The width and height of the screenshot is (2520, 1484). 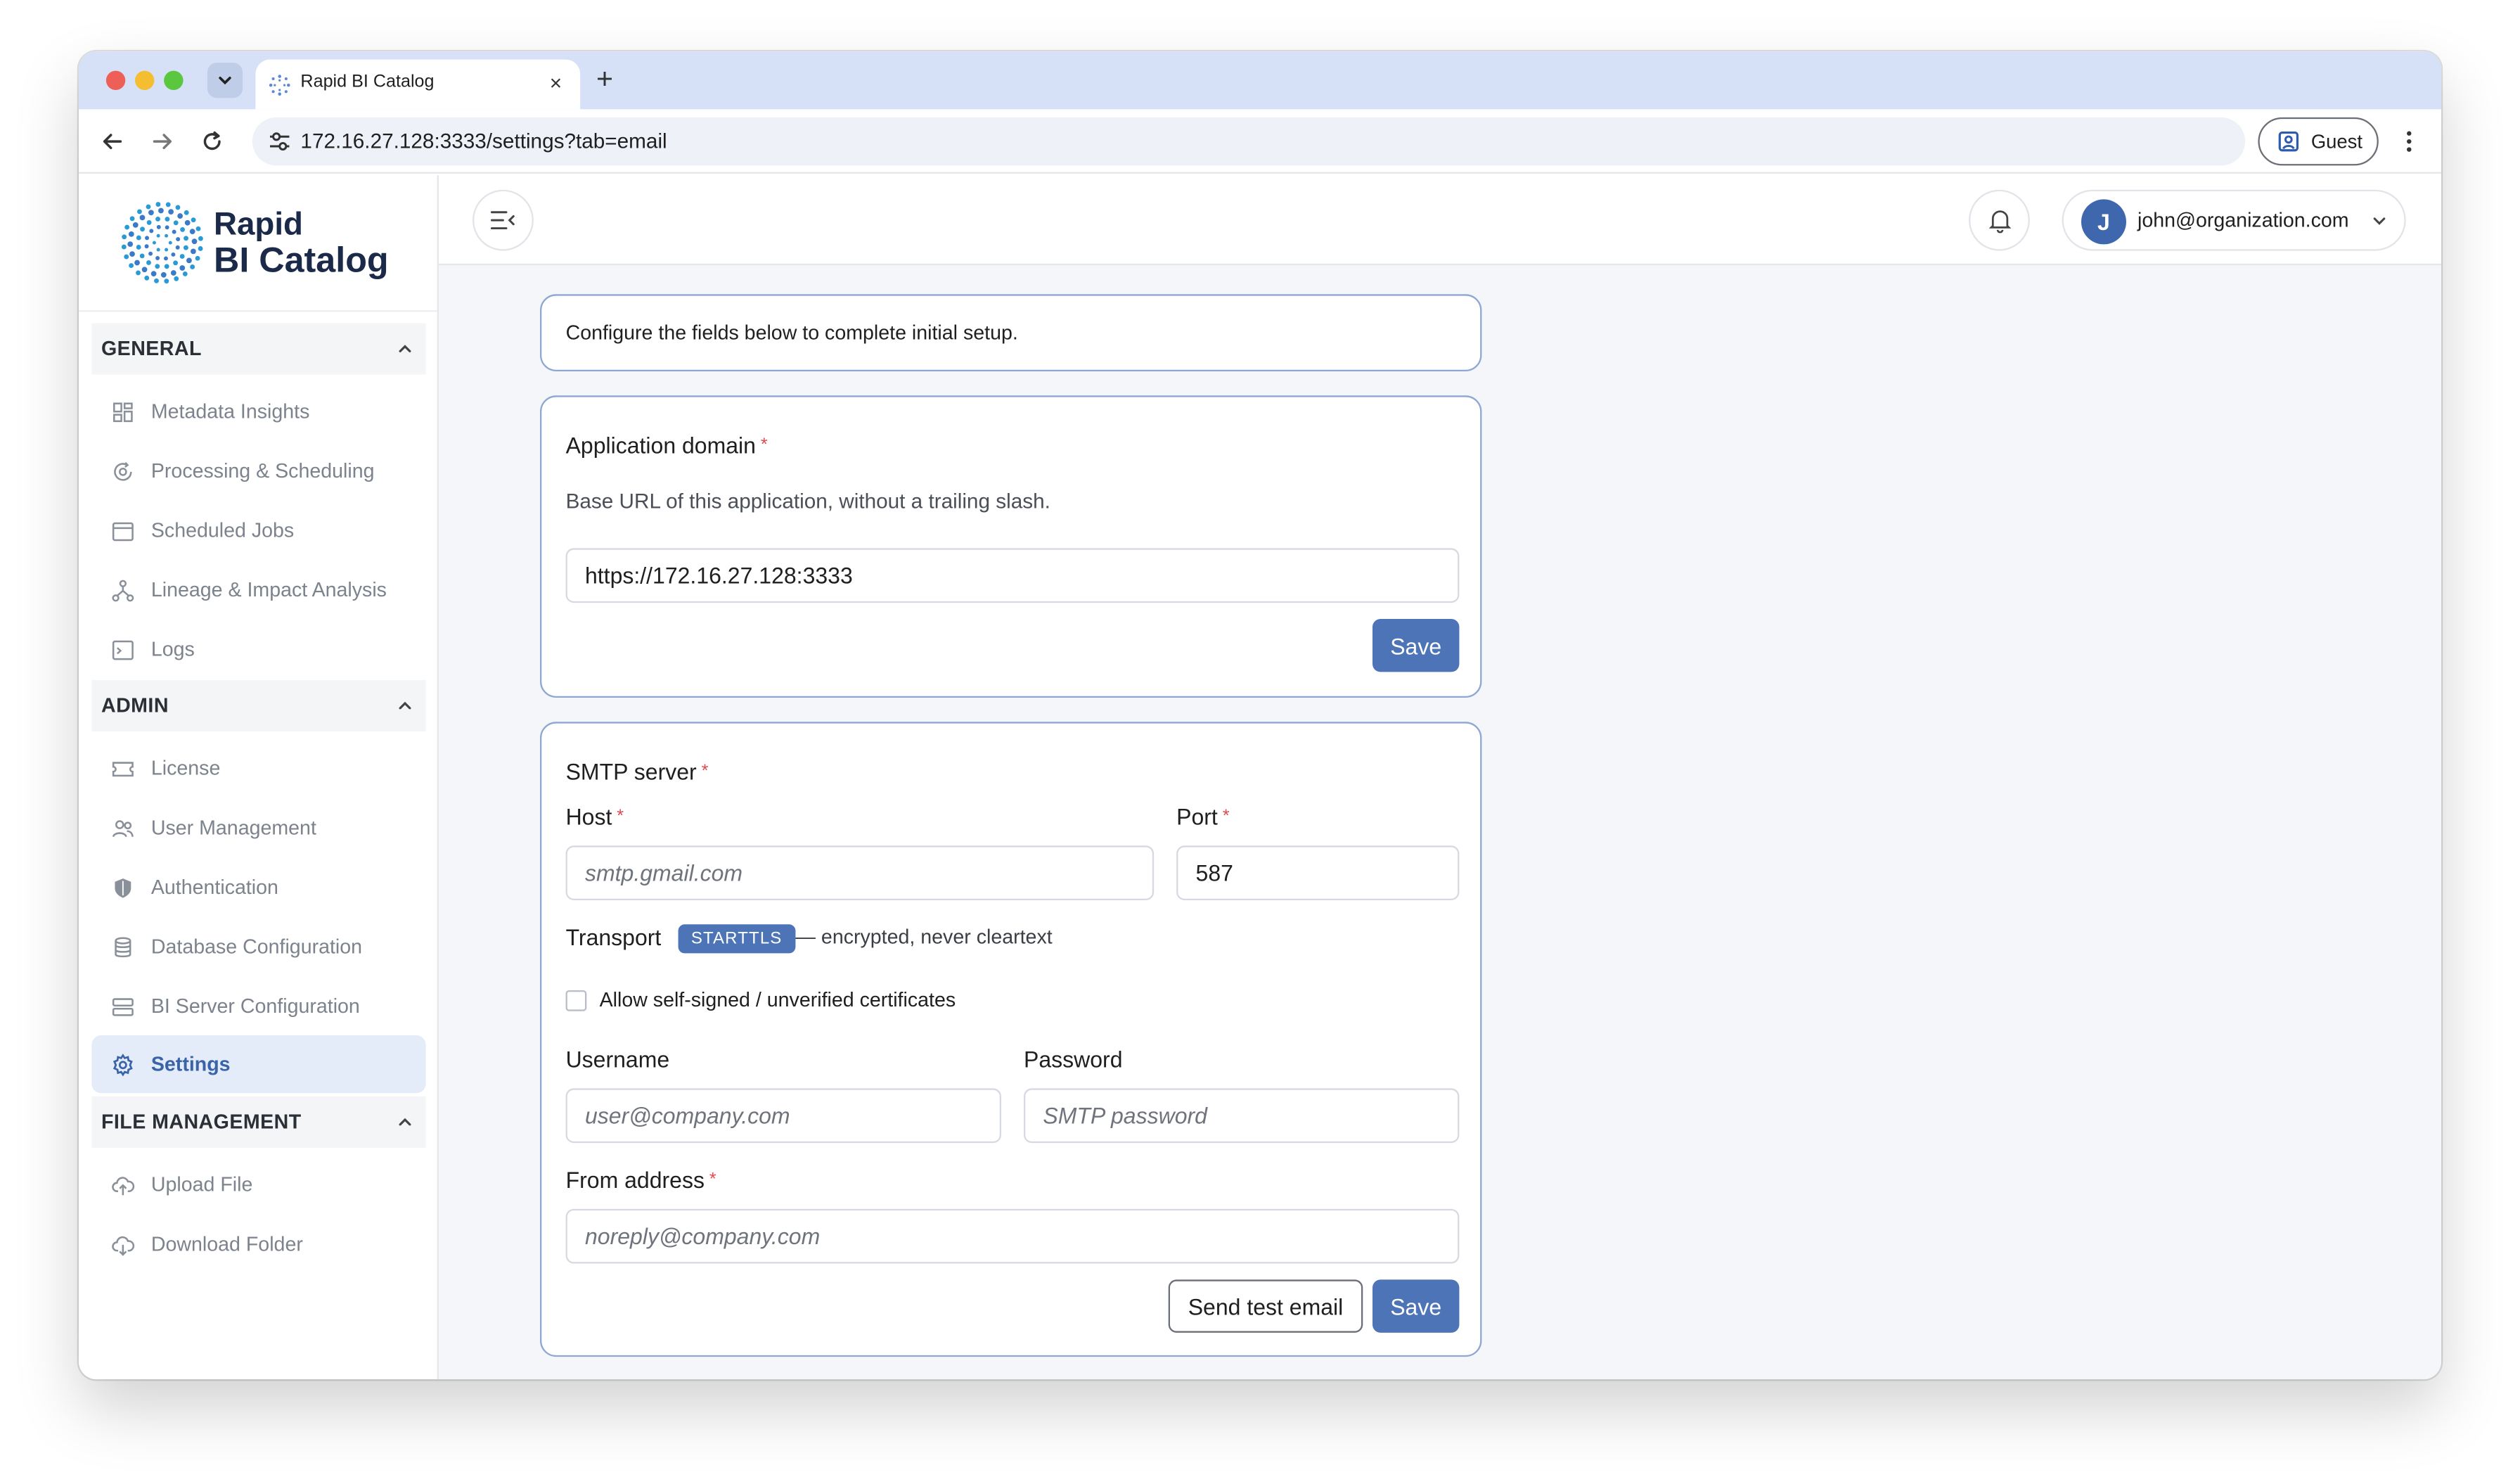 What do you see at coordinates (123, 1185) in the screenshot?
I see `cloud-upload-icon` at bounding box center [123, 1185].